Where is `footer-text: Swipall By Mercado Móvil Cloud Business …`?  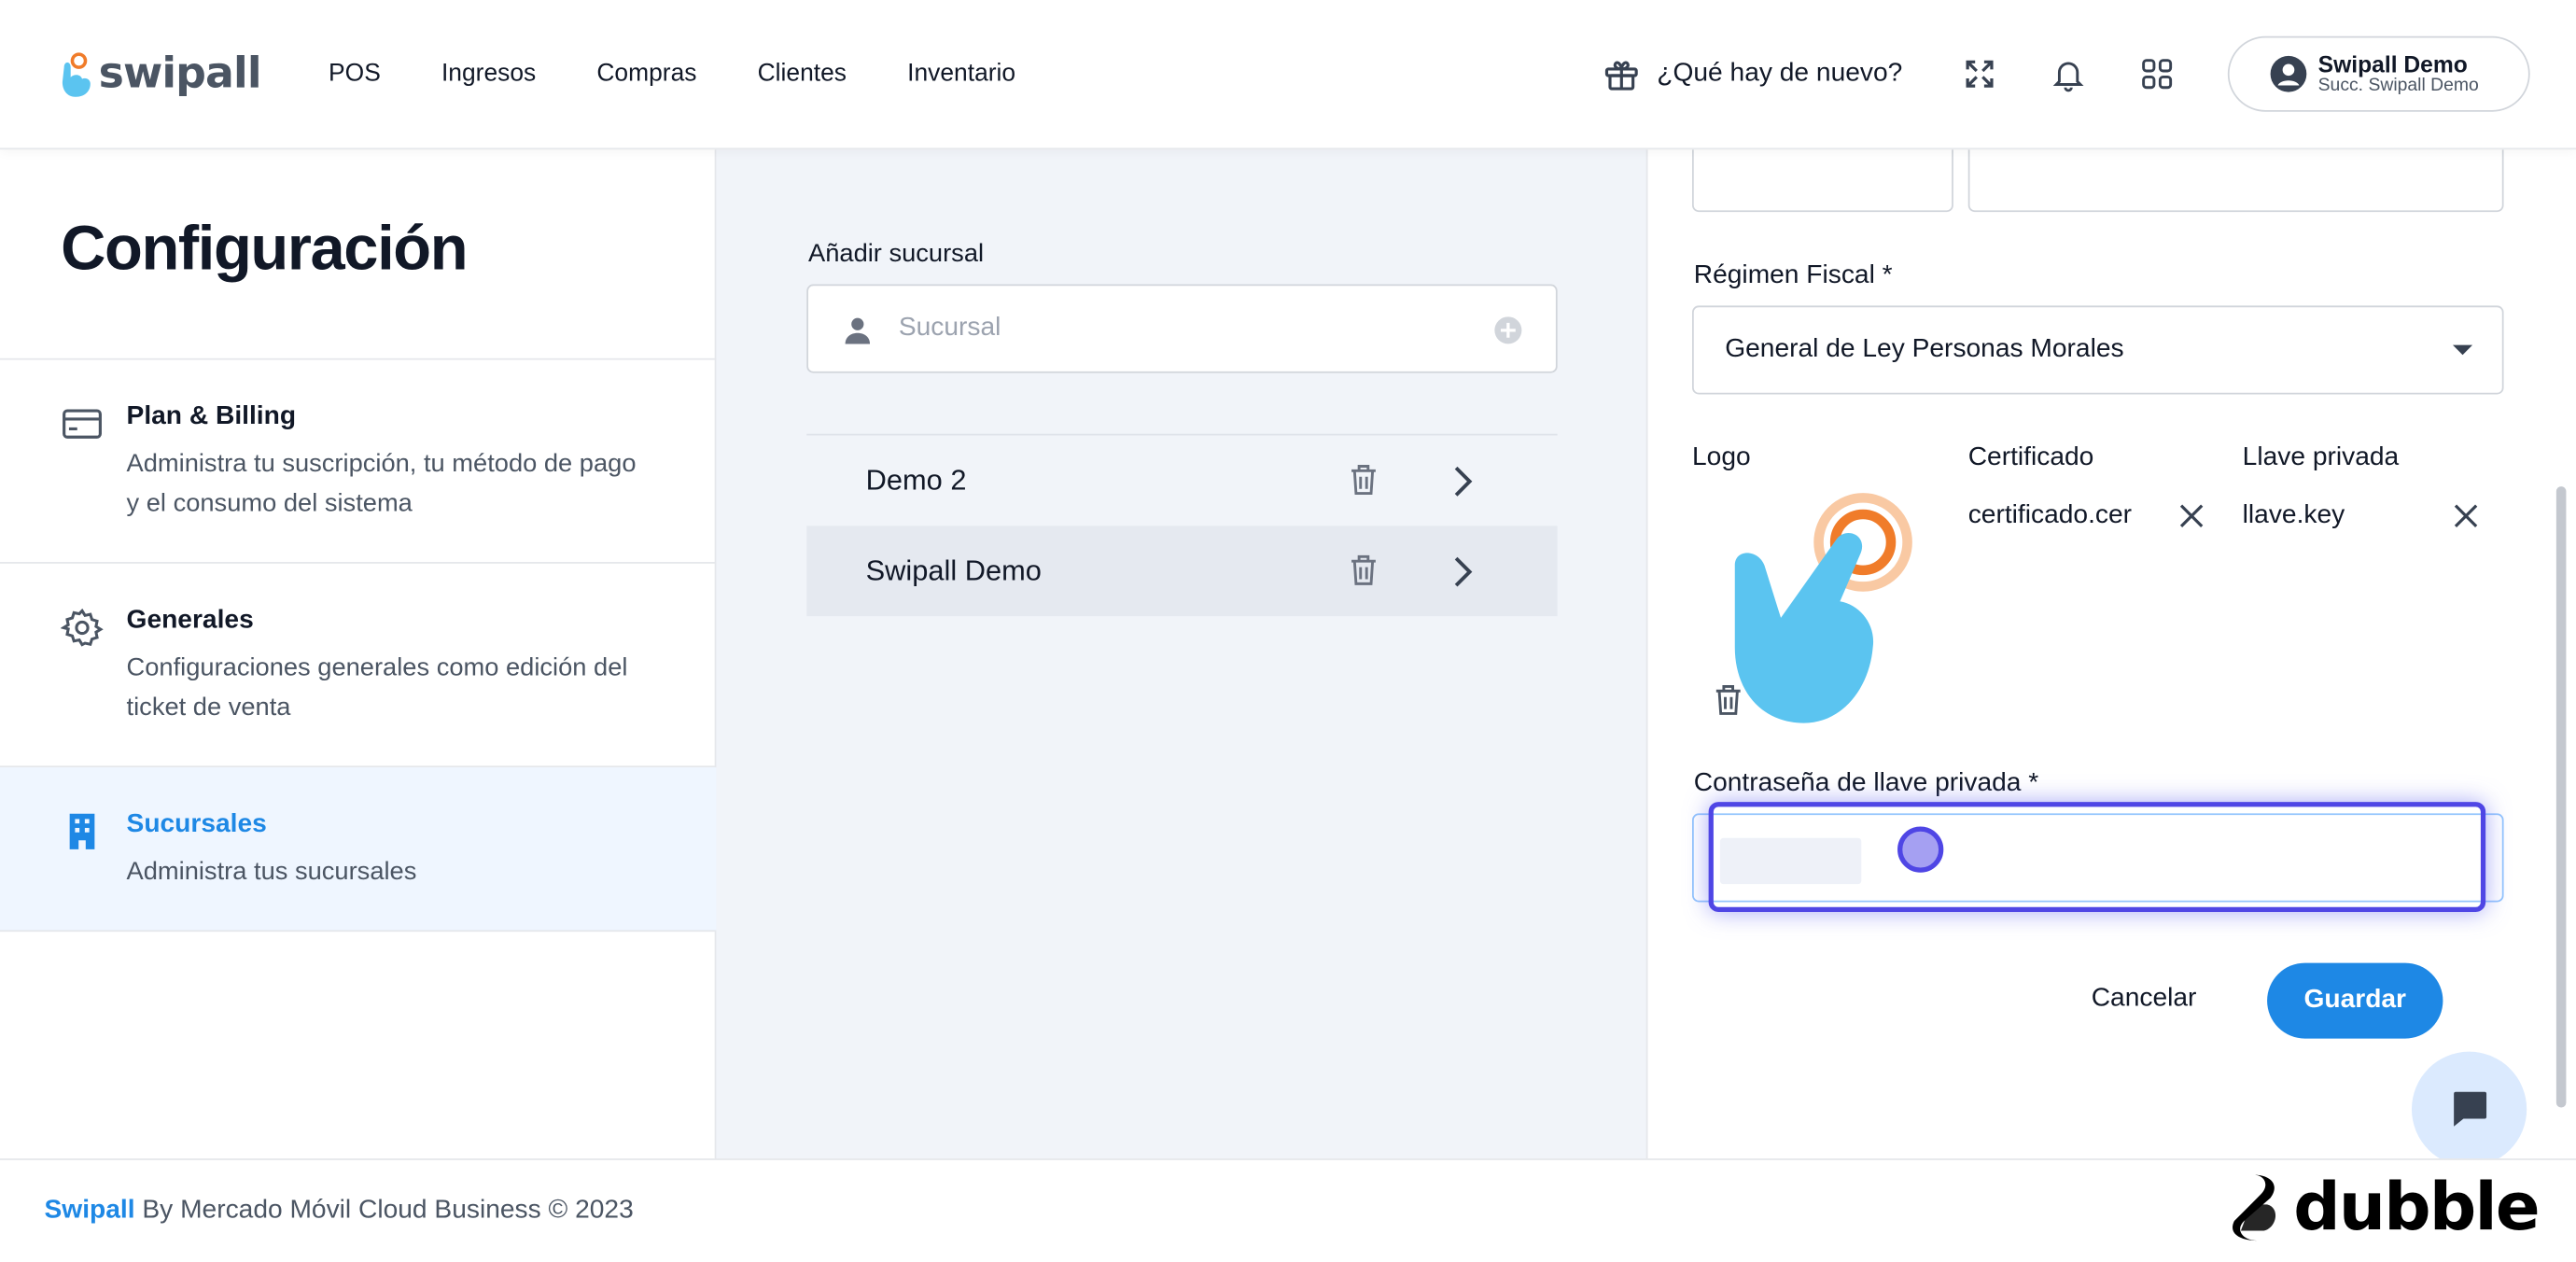 footer-text: Swipall By Mercado Móvil Cloud Business … is located at coordinates (339, 1212).